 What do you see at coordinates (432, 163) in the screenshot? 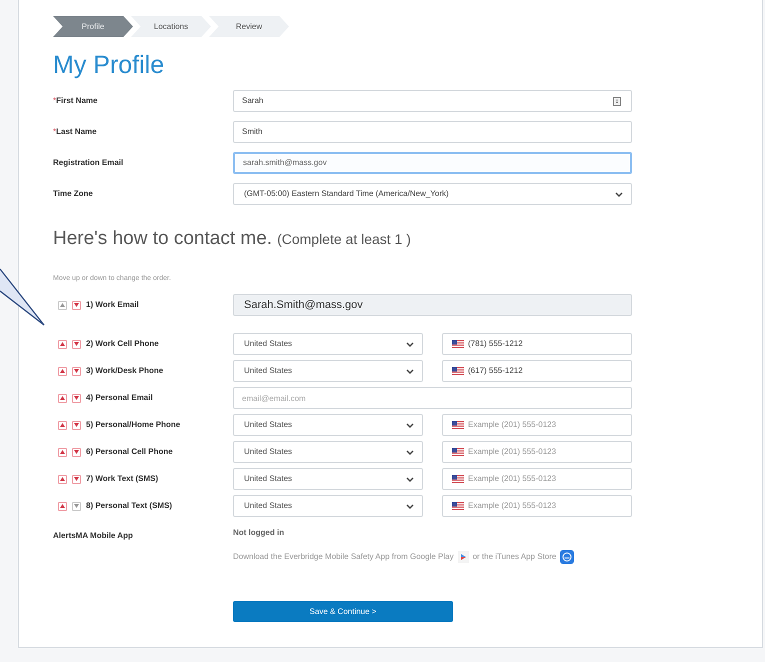
I see `text-field: sarah.smith@mass.gov` at bounding box center [432, 163].